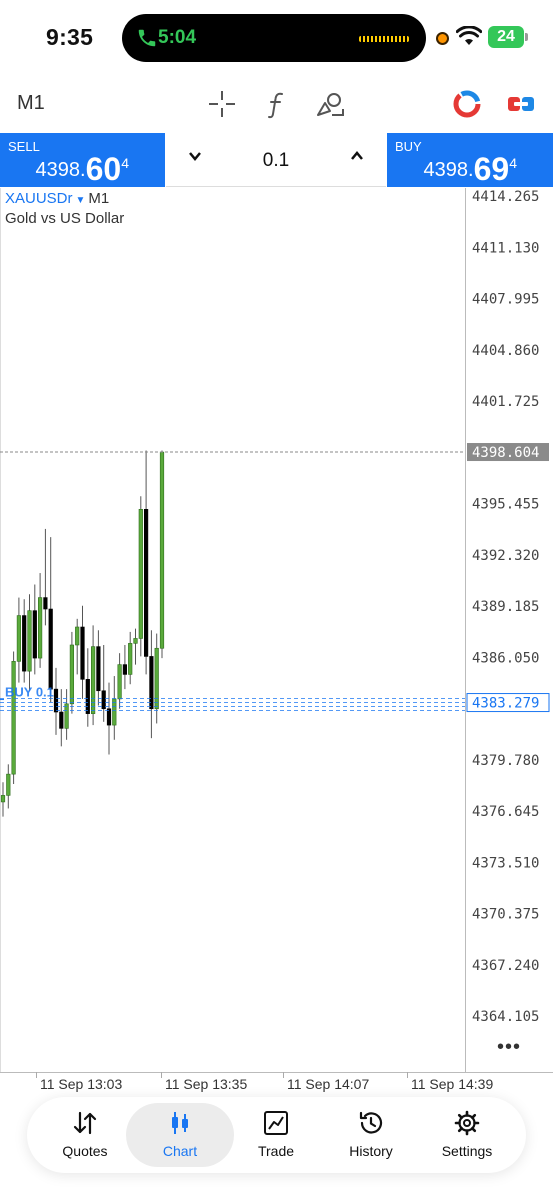  I want to click on nav-settings-label: Settings, so click(467, 1151).